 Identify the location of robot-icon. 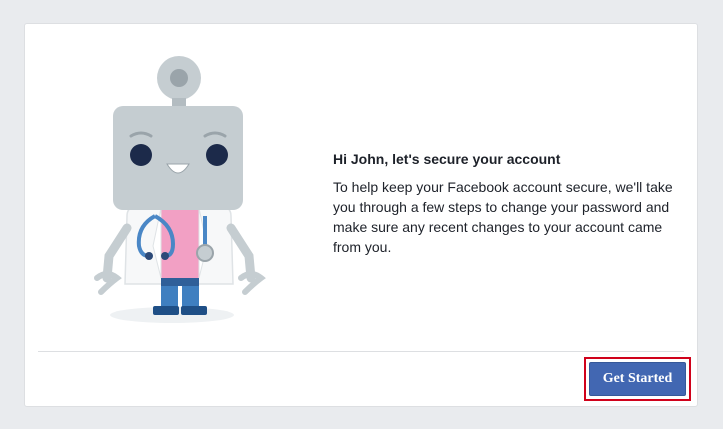
(180, 189).